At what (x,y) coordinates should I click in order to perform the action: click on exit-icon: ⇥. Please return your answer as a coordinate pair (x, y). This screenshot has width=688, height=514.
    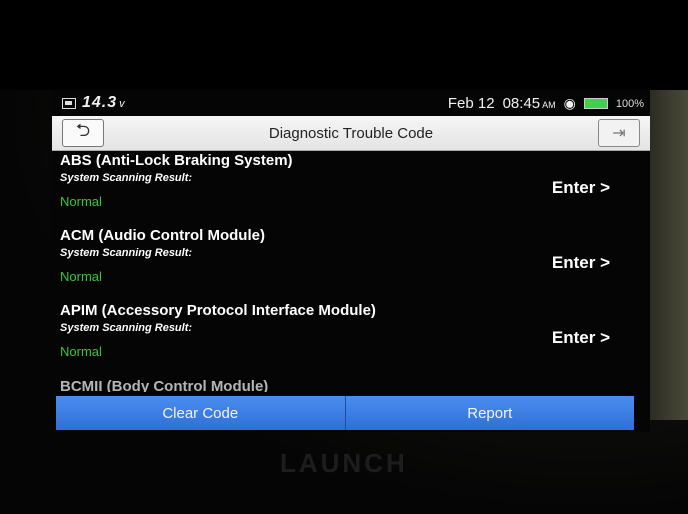
    Looking at the image, I should click on (619, 133).